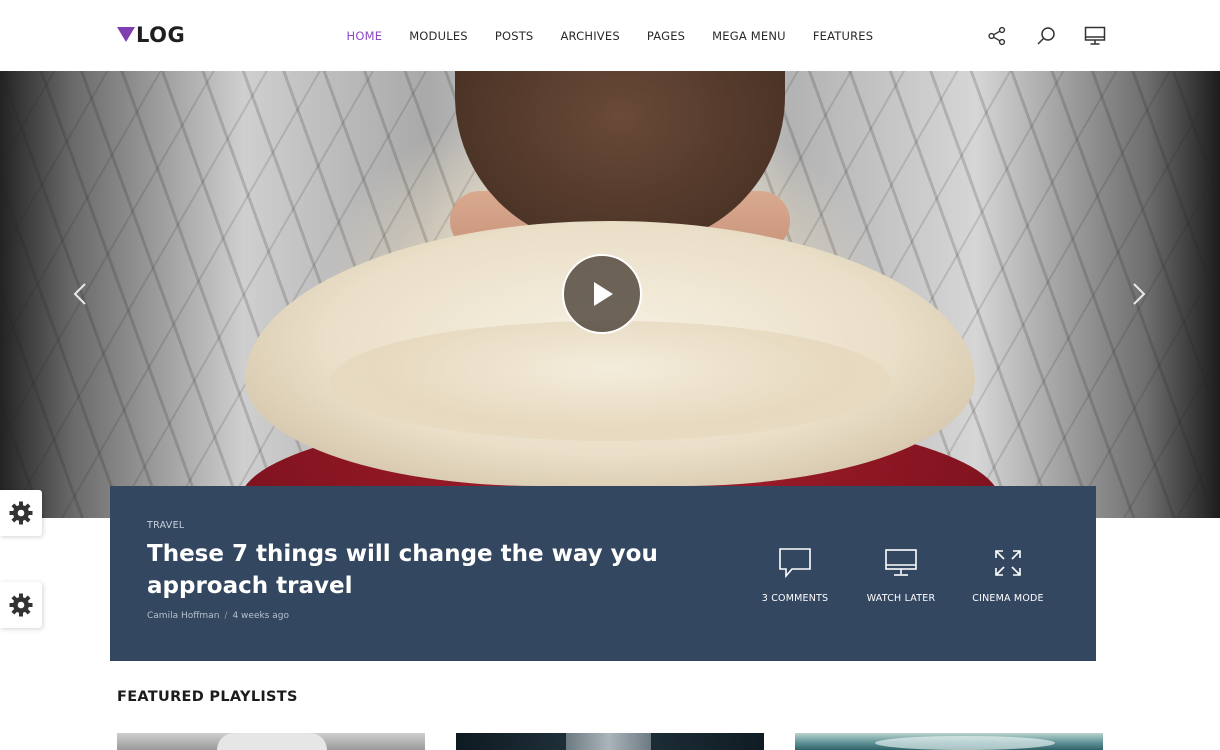 The image size is (1220, 750). Describe the element at coordinates (1046, 36) in the screenshot. I see `search-icon` at that location.